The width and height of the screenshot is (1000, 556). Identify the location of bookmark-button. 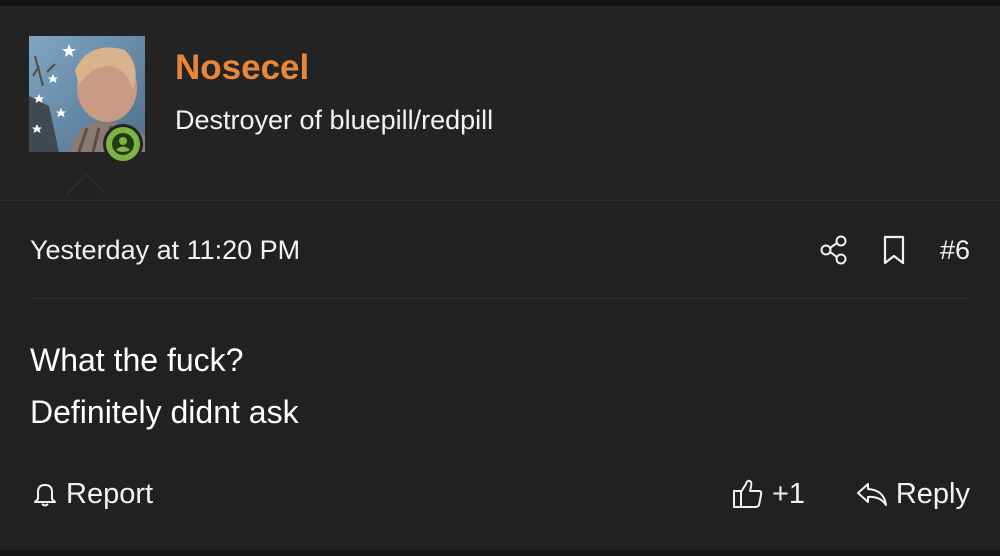
(894, 250).